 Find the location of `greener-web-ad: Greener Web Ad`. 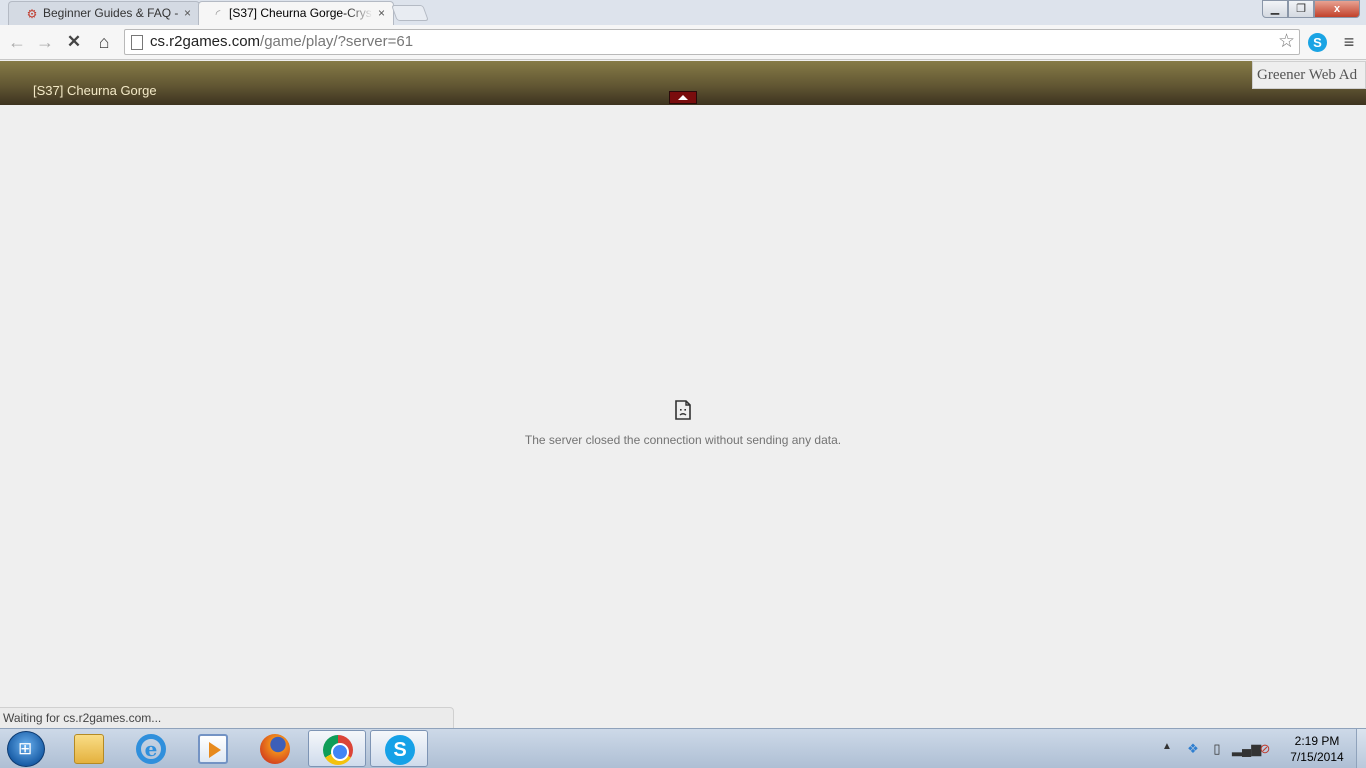

greener-web-ad: Greener Web Ad is located at coordinates (1309, 75).